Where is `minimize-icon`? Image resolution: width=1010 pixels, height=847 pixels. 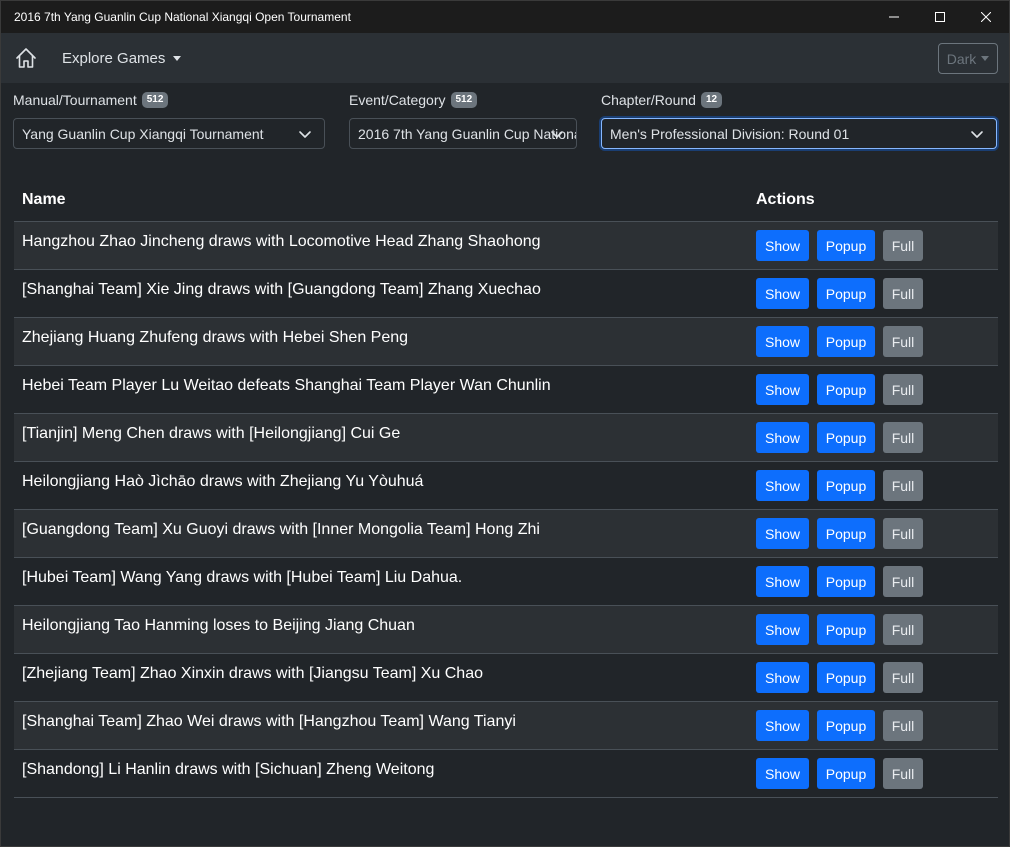 minimize-icon is located at coordinates (894, 17).